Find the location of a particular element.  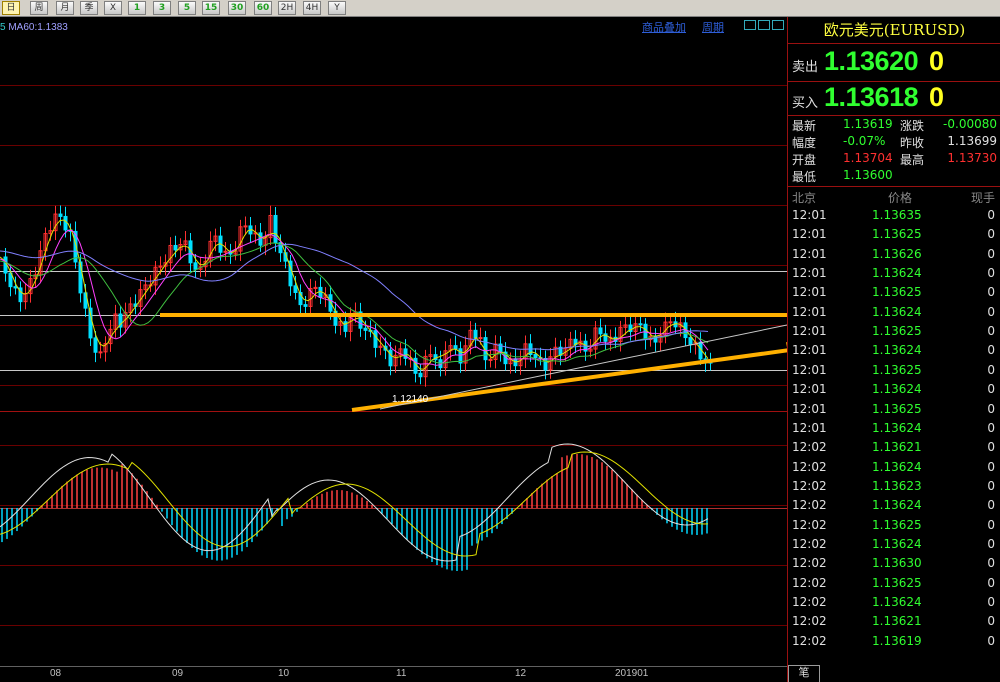

tick-row: 12:02 1.13625 0 is located at coordinates (894, 525).